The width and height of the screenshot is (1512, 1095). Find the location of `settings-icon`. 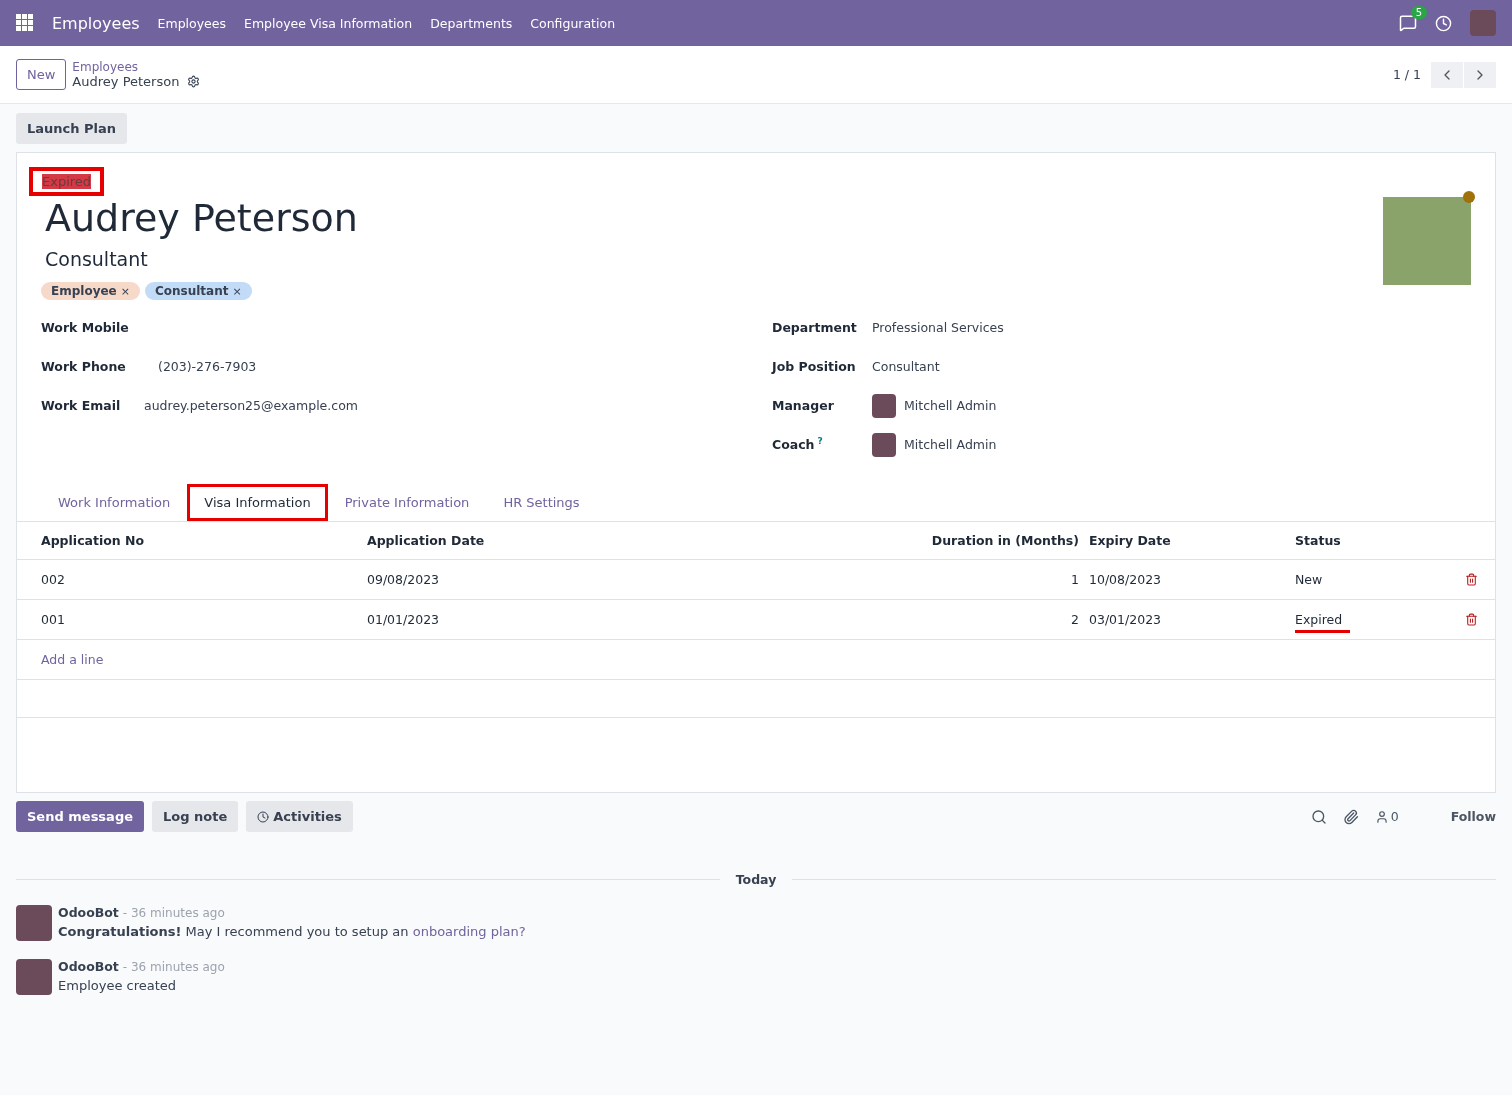

settings-icon is located at coordinates (194, 81).